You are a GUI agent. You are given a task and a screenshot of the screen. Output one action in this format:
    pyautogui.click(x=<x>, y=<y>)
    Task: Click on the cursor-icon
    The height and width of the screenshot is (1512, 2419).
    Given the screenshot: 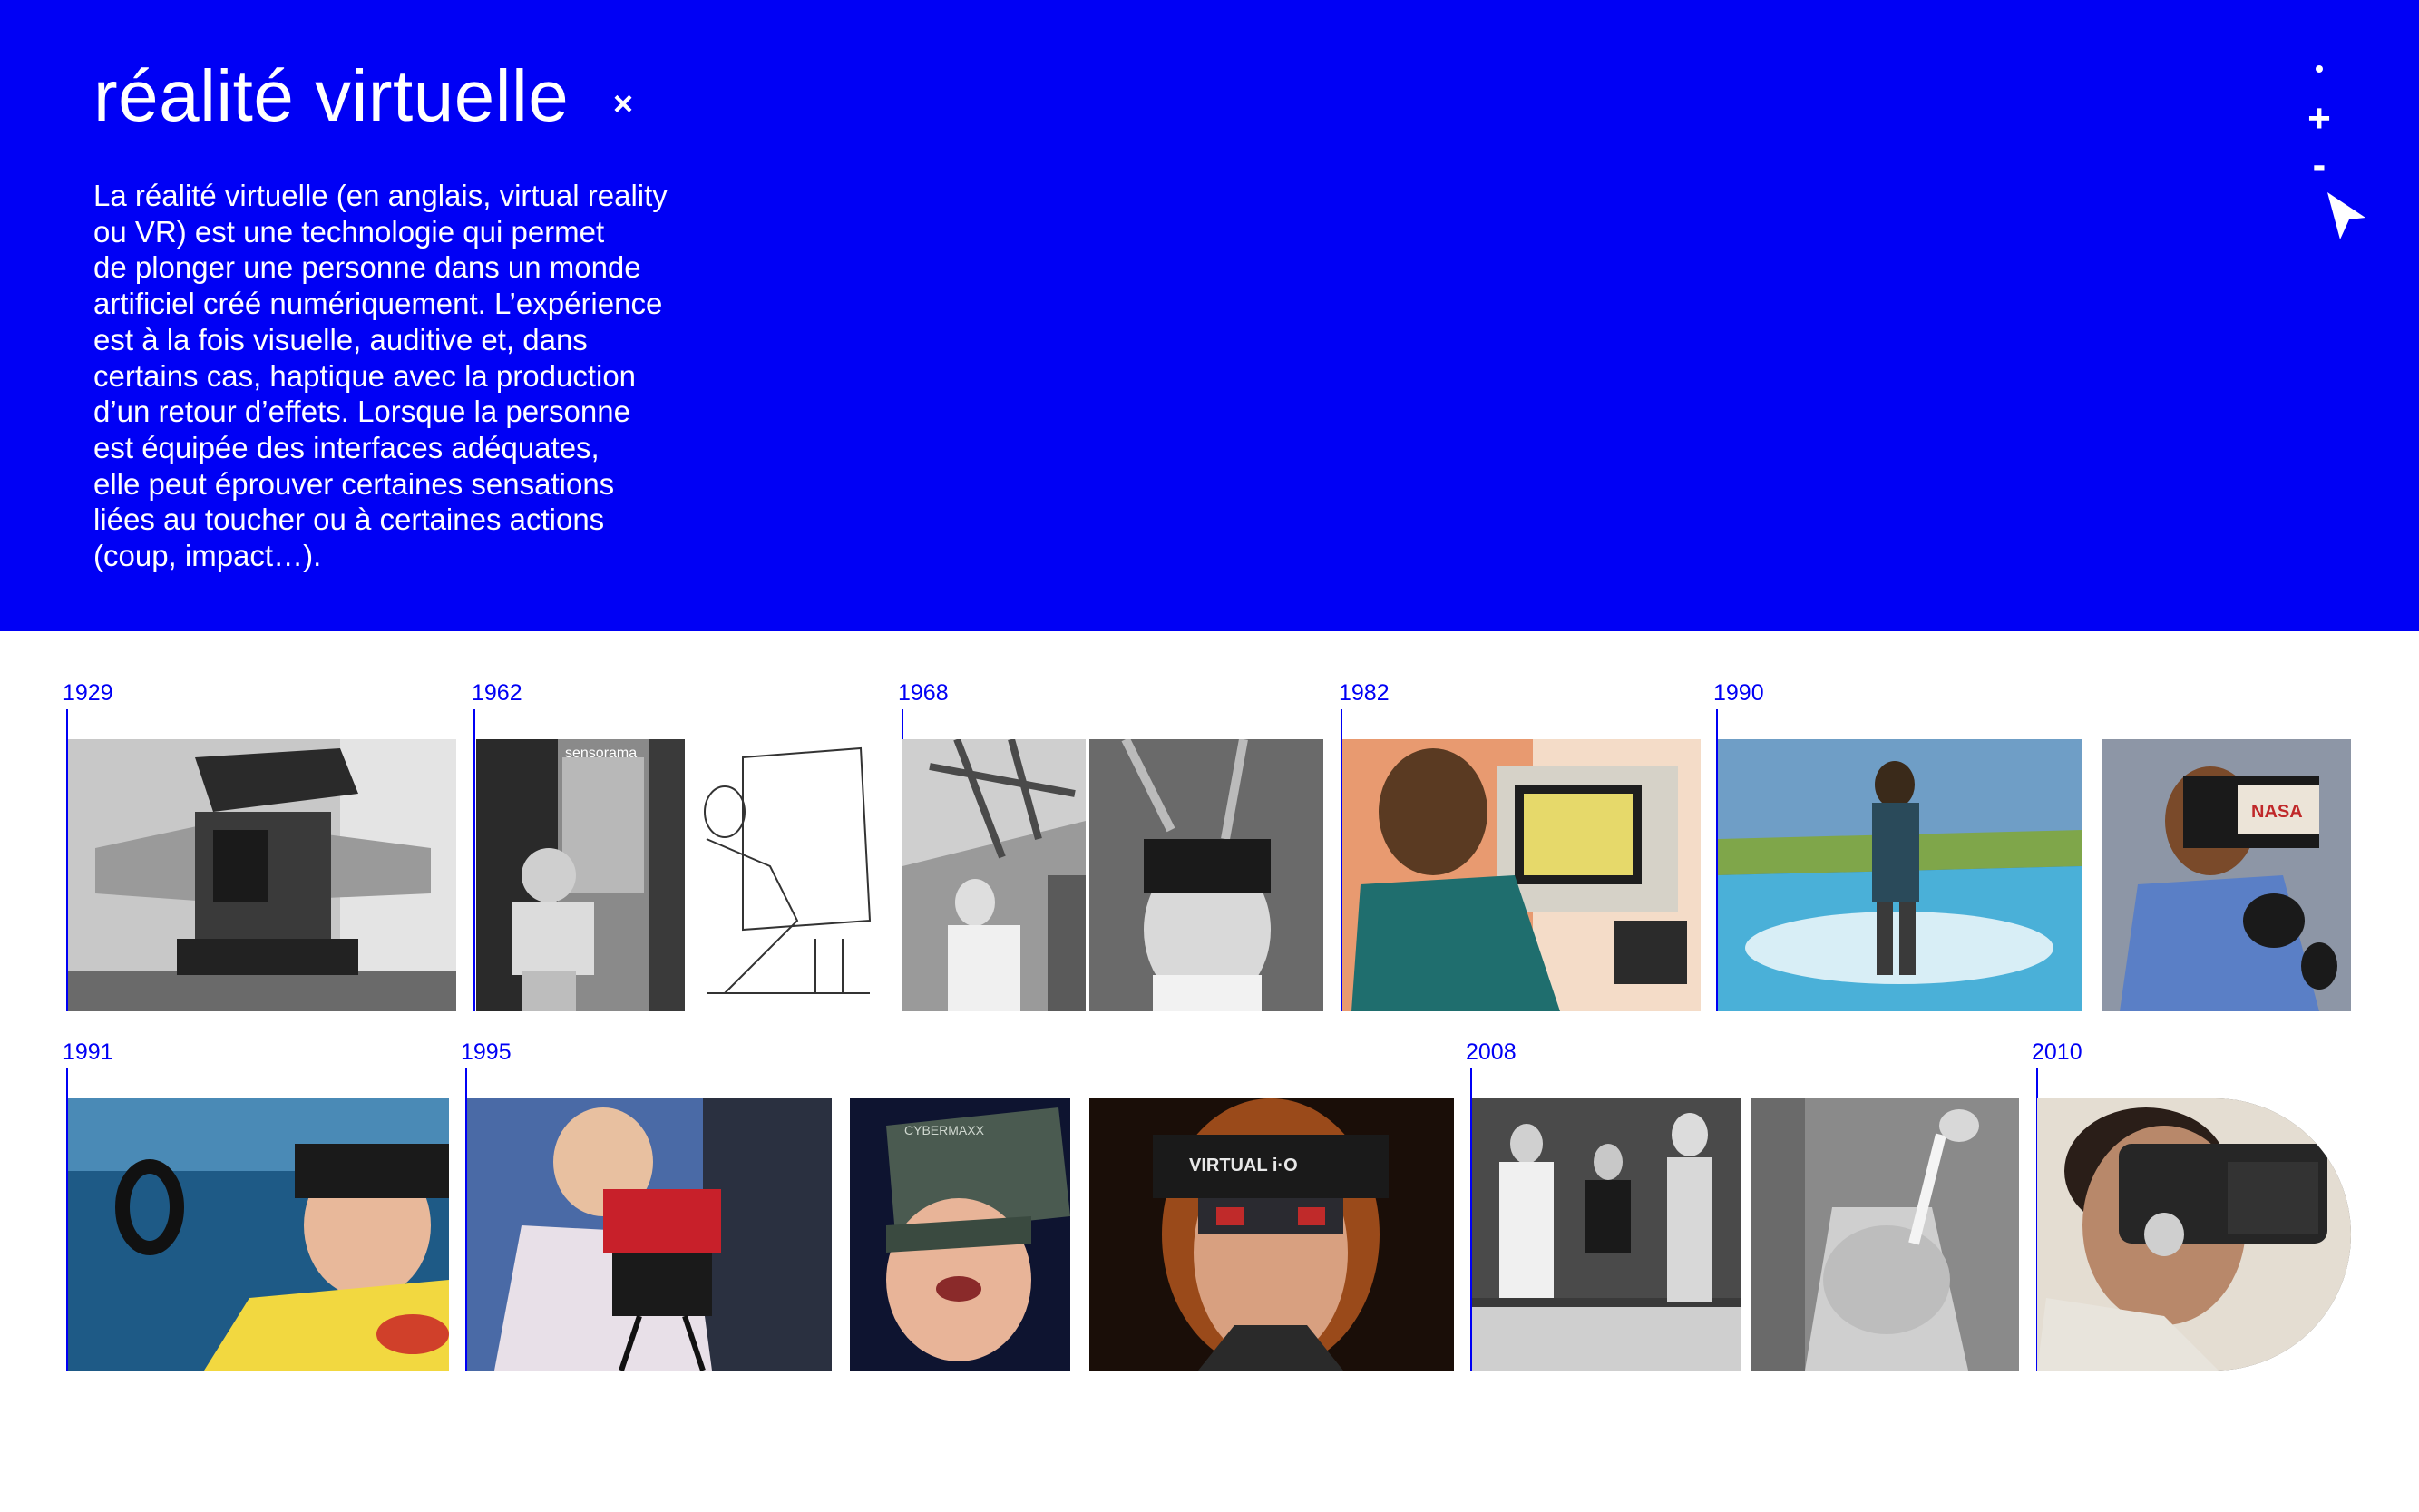 What is the action you would take?
    pyautogui.click(x=2346, y=215)
    